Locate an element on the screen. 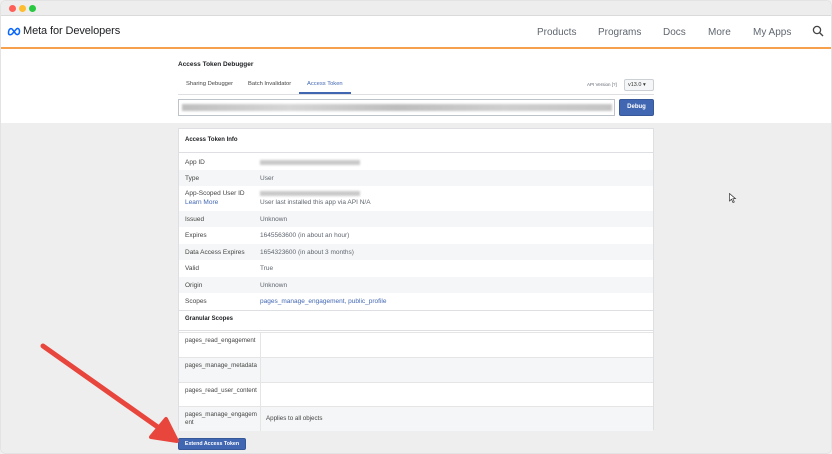 This screenshot has width=832, height=454. debug-button: Debug is located at coordinates (636, 107).